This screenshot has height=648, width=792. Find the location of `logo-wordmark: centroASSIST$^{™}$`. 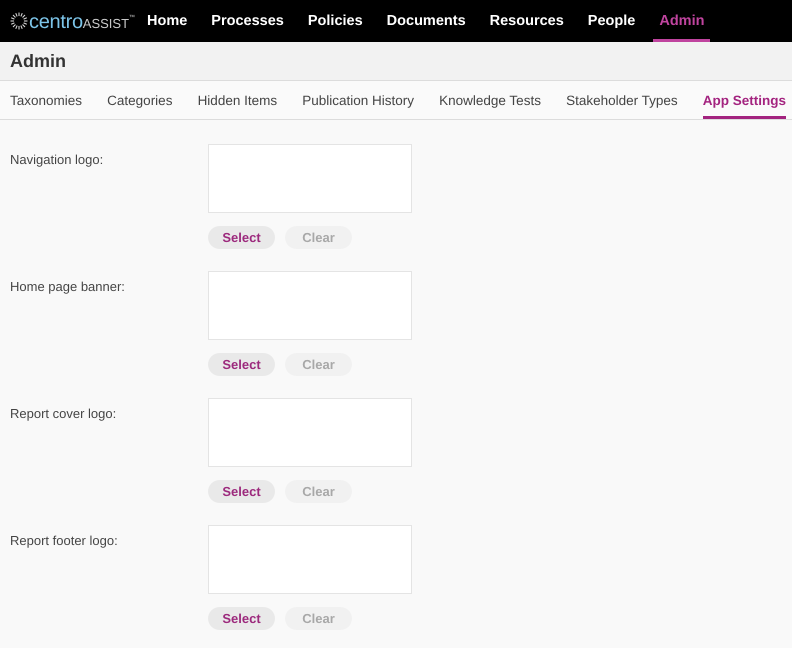

logo-wordmark: centroASSIST$^{™}$ is located at coordinates (82, 22).